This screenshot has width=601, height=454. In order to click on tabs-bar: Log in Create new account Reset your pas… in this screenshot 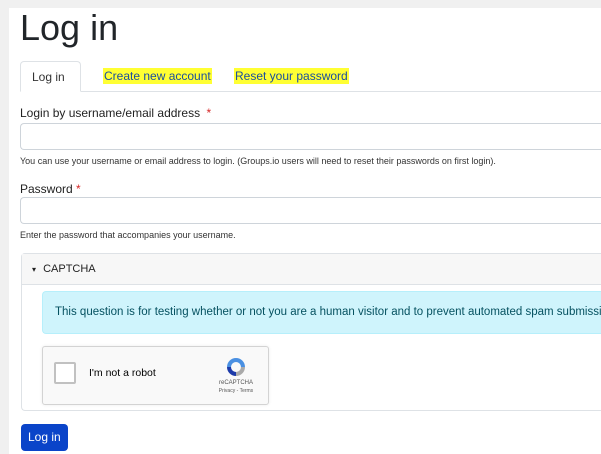, I will do `click(310, 76)`.